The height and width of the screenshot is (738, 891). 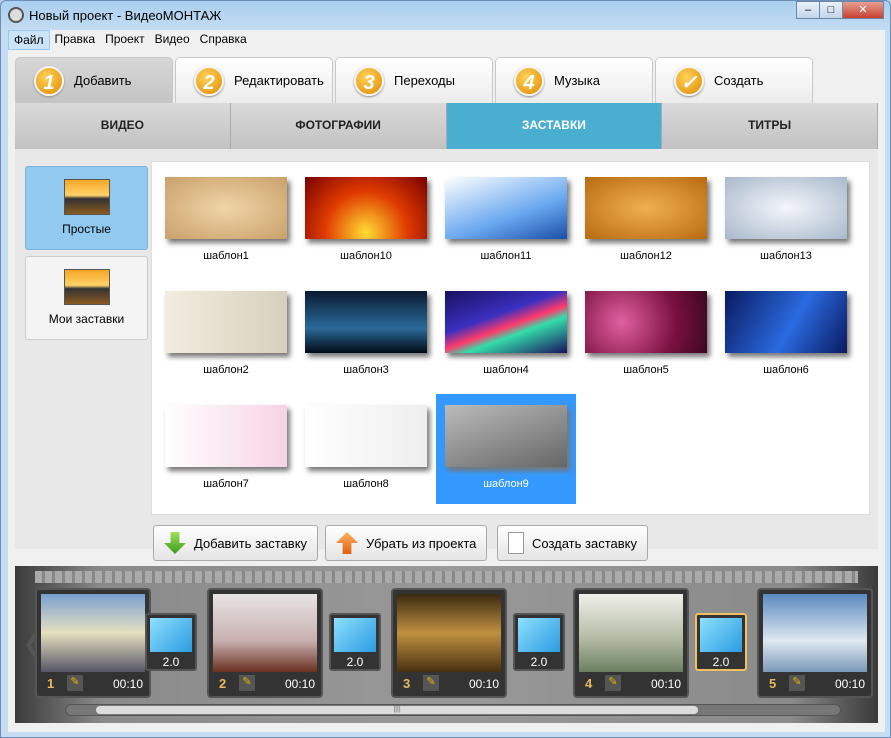 What do you see at coordinates (226, 449) in the screenshot?
I see `template-item: шаблон7` at bounding box center [226, 449].